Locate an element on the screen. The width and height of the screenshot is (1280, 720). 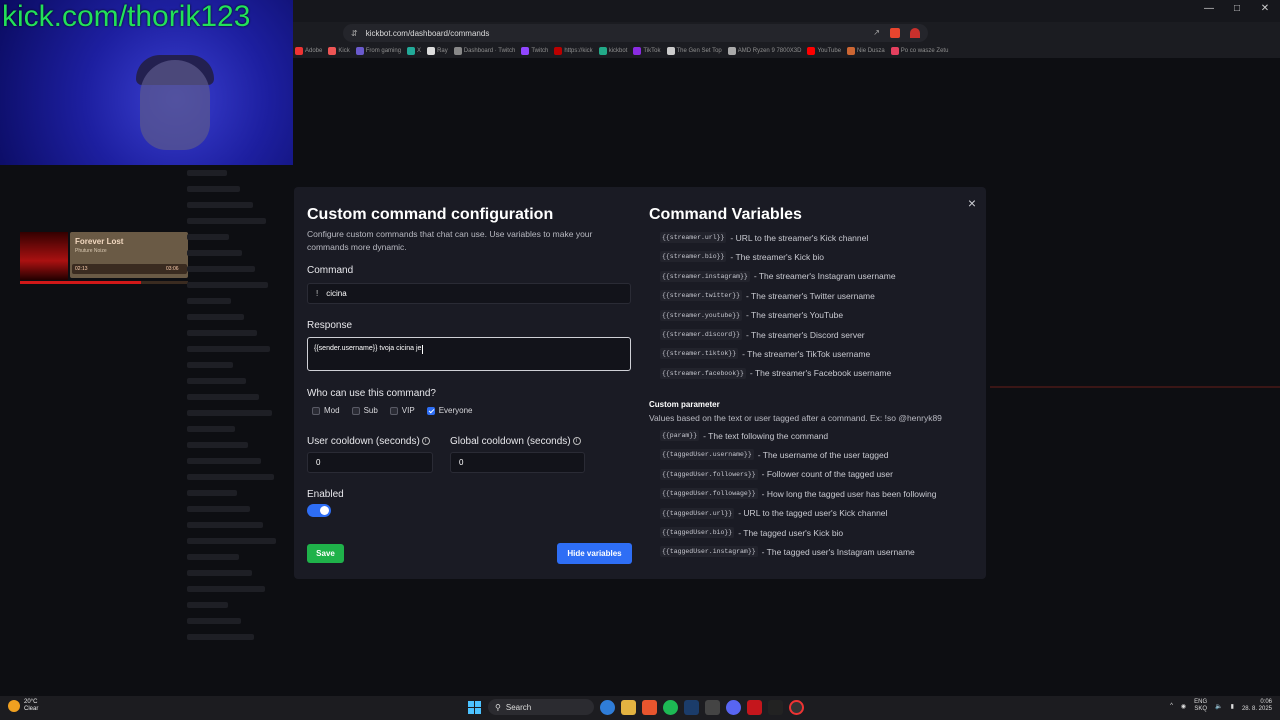
copilot-icon is located at coordinates (607, 707).